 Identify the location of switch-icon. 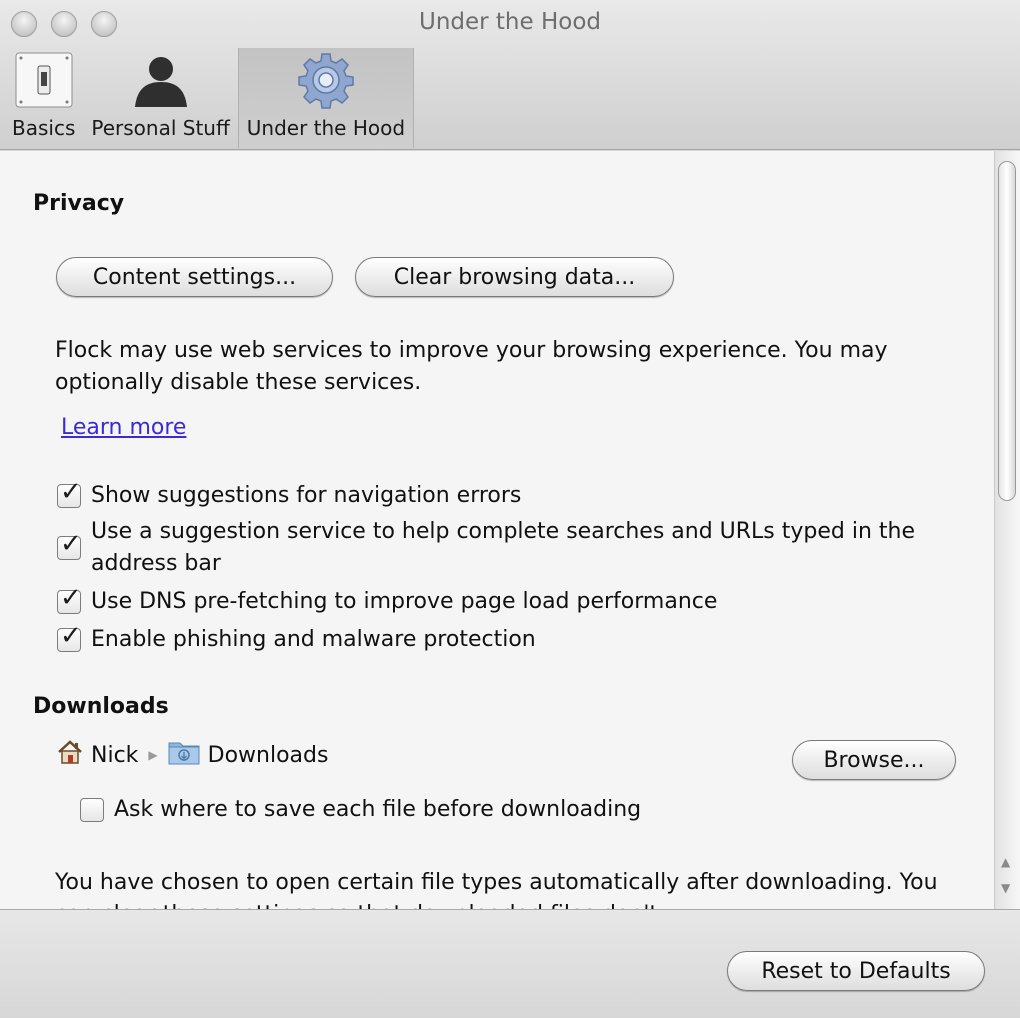
(44, 80).